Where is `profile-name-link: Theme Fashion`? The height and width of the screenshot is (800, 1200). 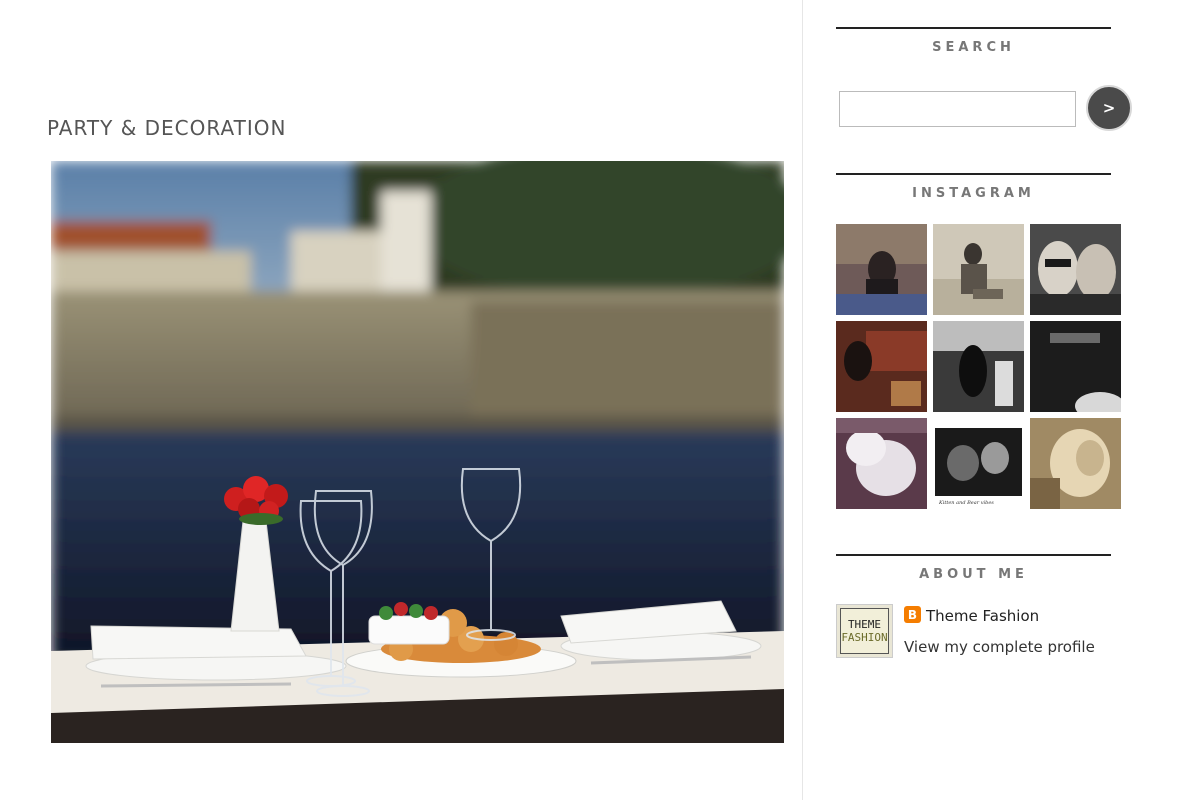 profile-name-link: Theme Fashion is located at coordinates (982, 616).